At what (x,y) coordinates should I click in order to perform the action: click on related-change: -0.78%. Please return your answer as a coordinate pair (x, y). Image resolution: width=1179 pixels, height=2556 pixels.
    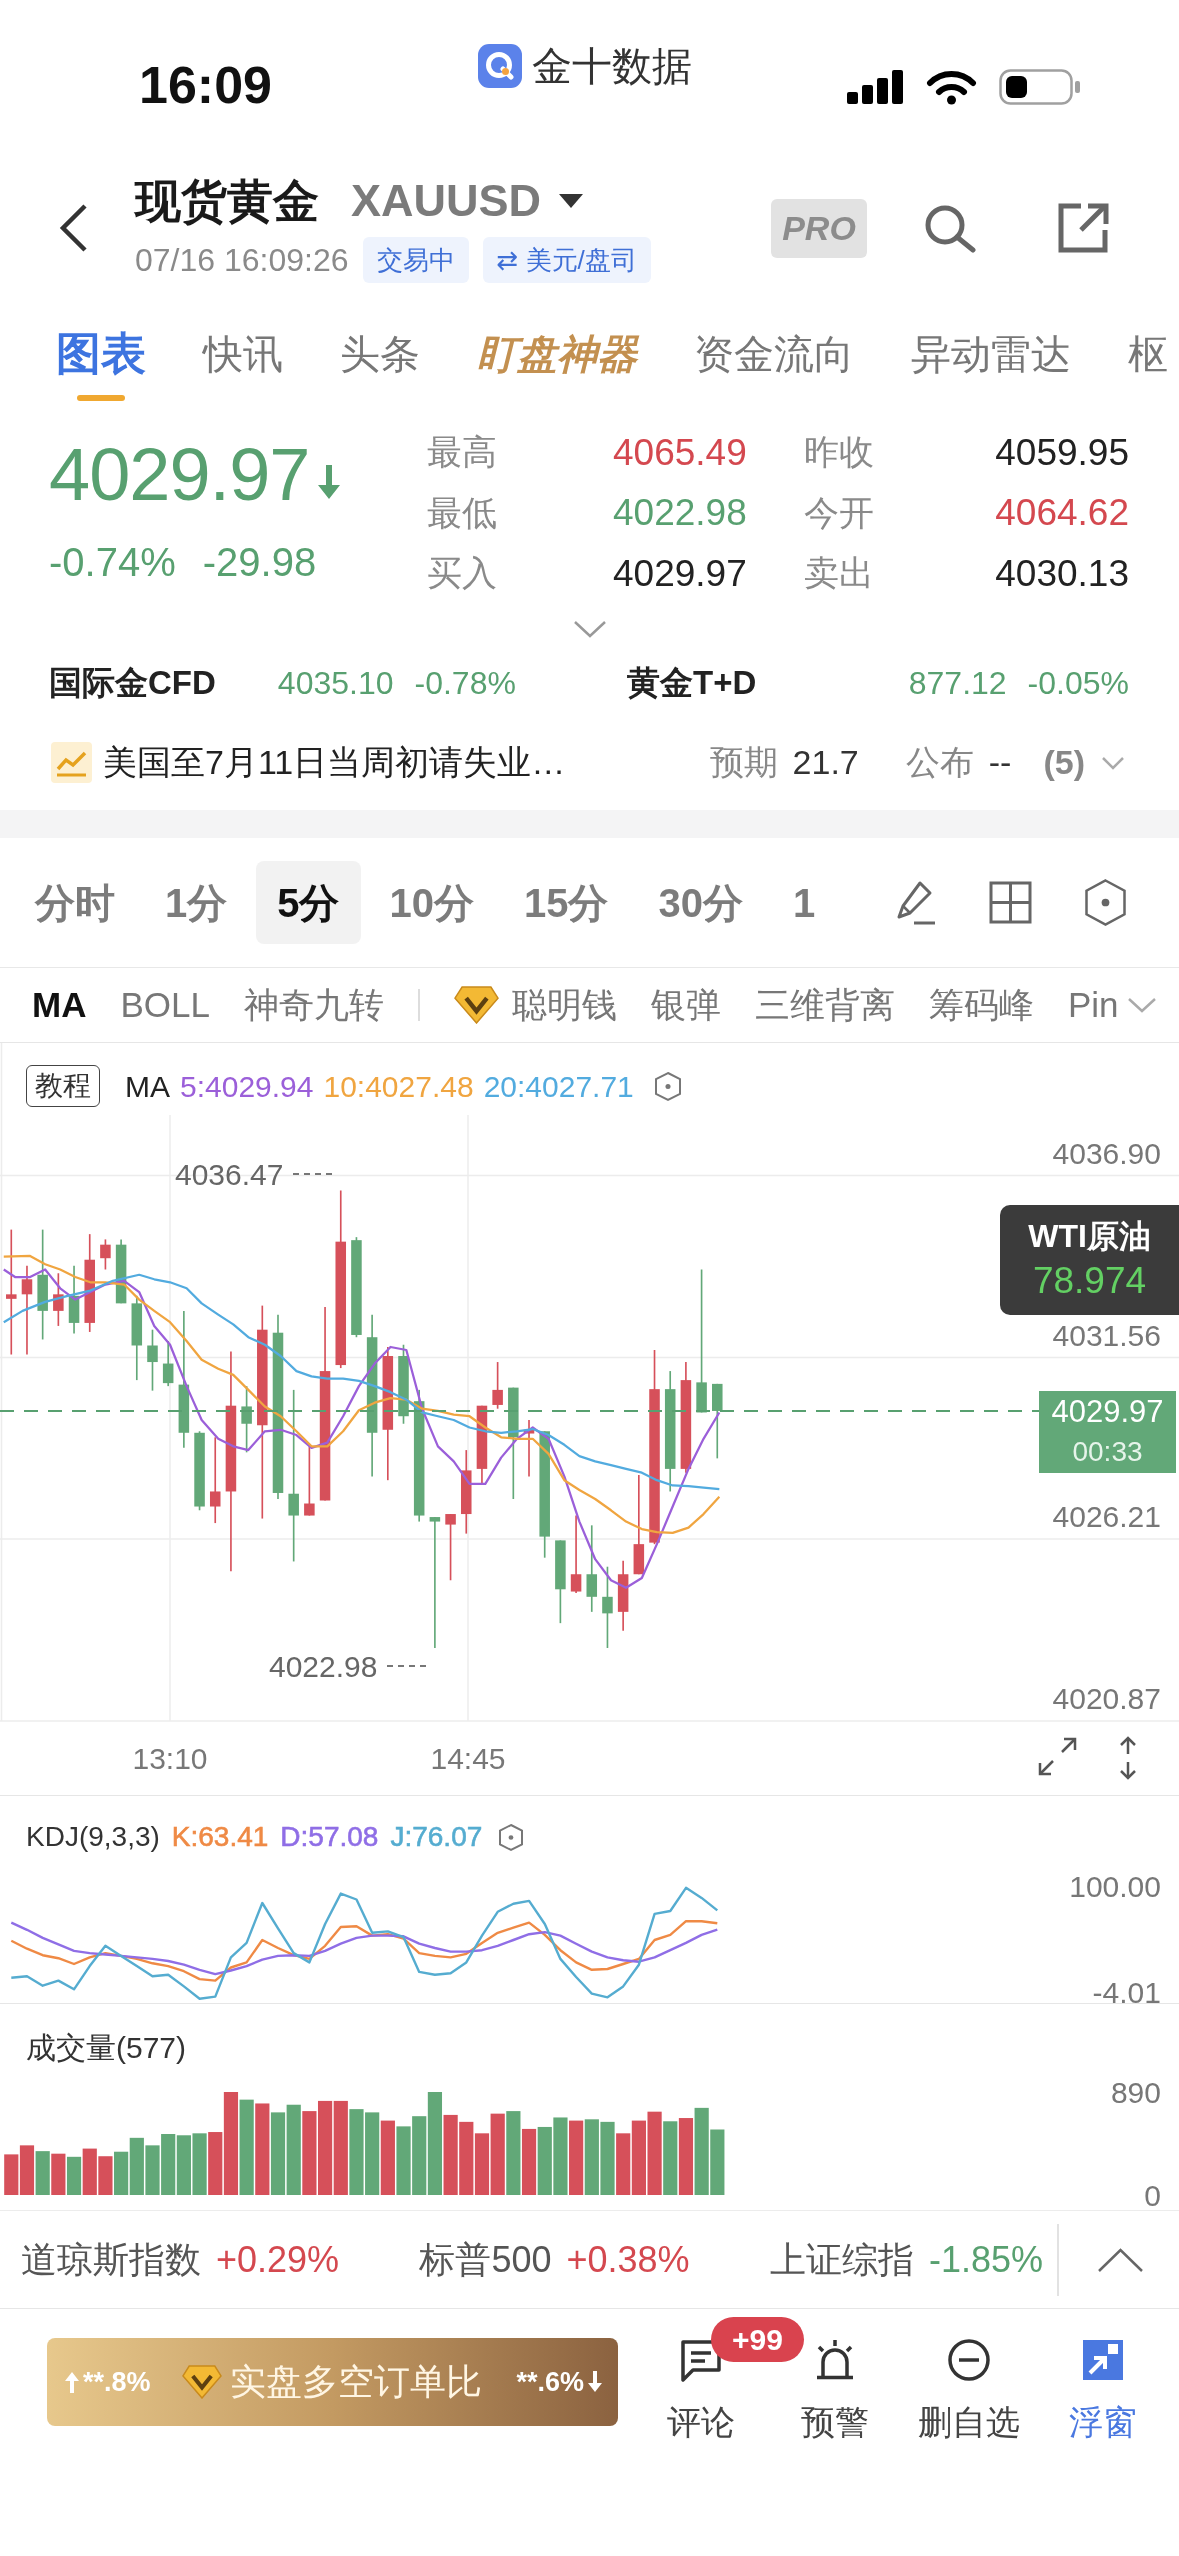
    Looking at the image, I should click on (465, 683).